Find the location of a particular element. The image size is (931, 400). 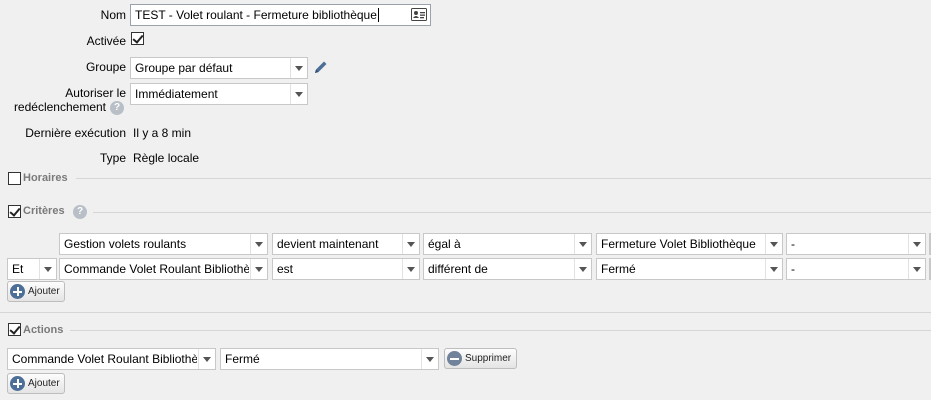

criteria-row1-event: devient maintenant is located at coordinates (346, 244).